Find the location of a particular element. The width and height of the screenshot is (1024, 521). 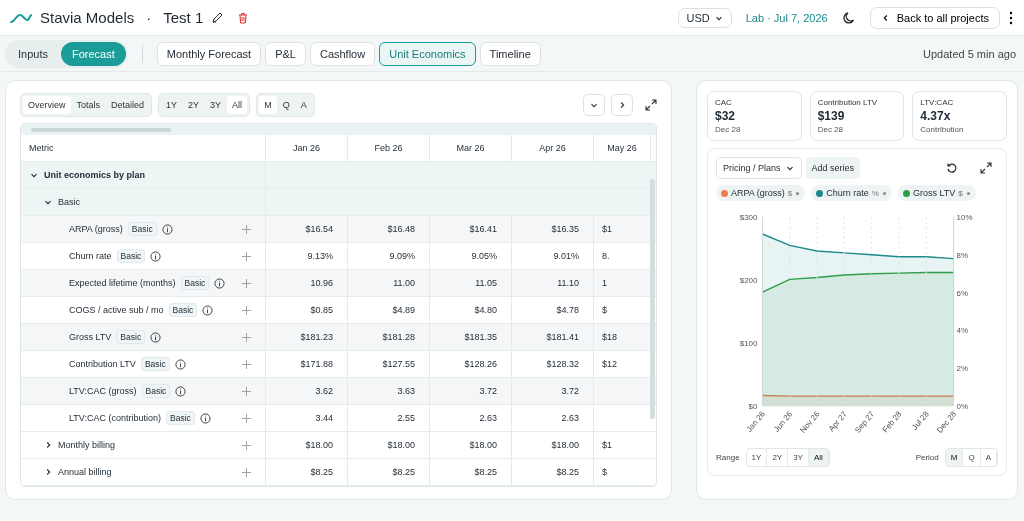

axis-label: $0 is located at coordinates (753, 407).